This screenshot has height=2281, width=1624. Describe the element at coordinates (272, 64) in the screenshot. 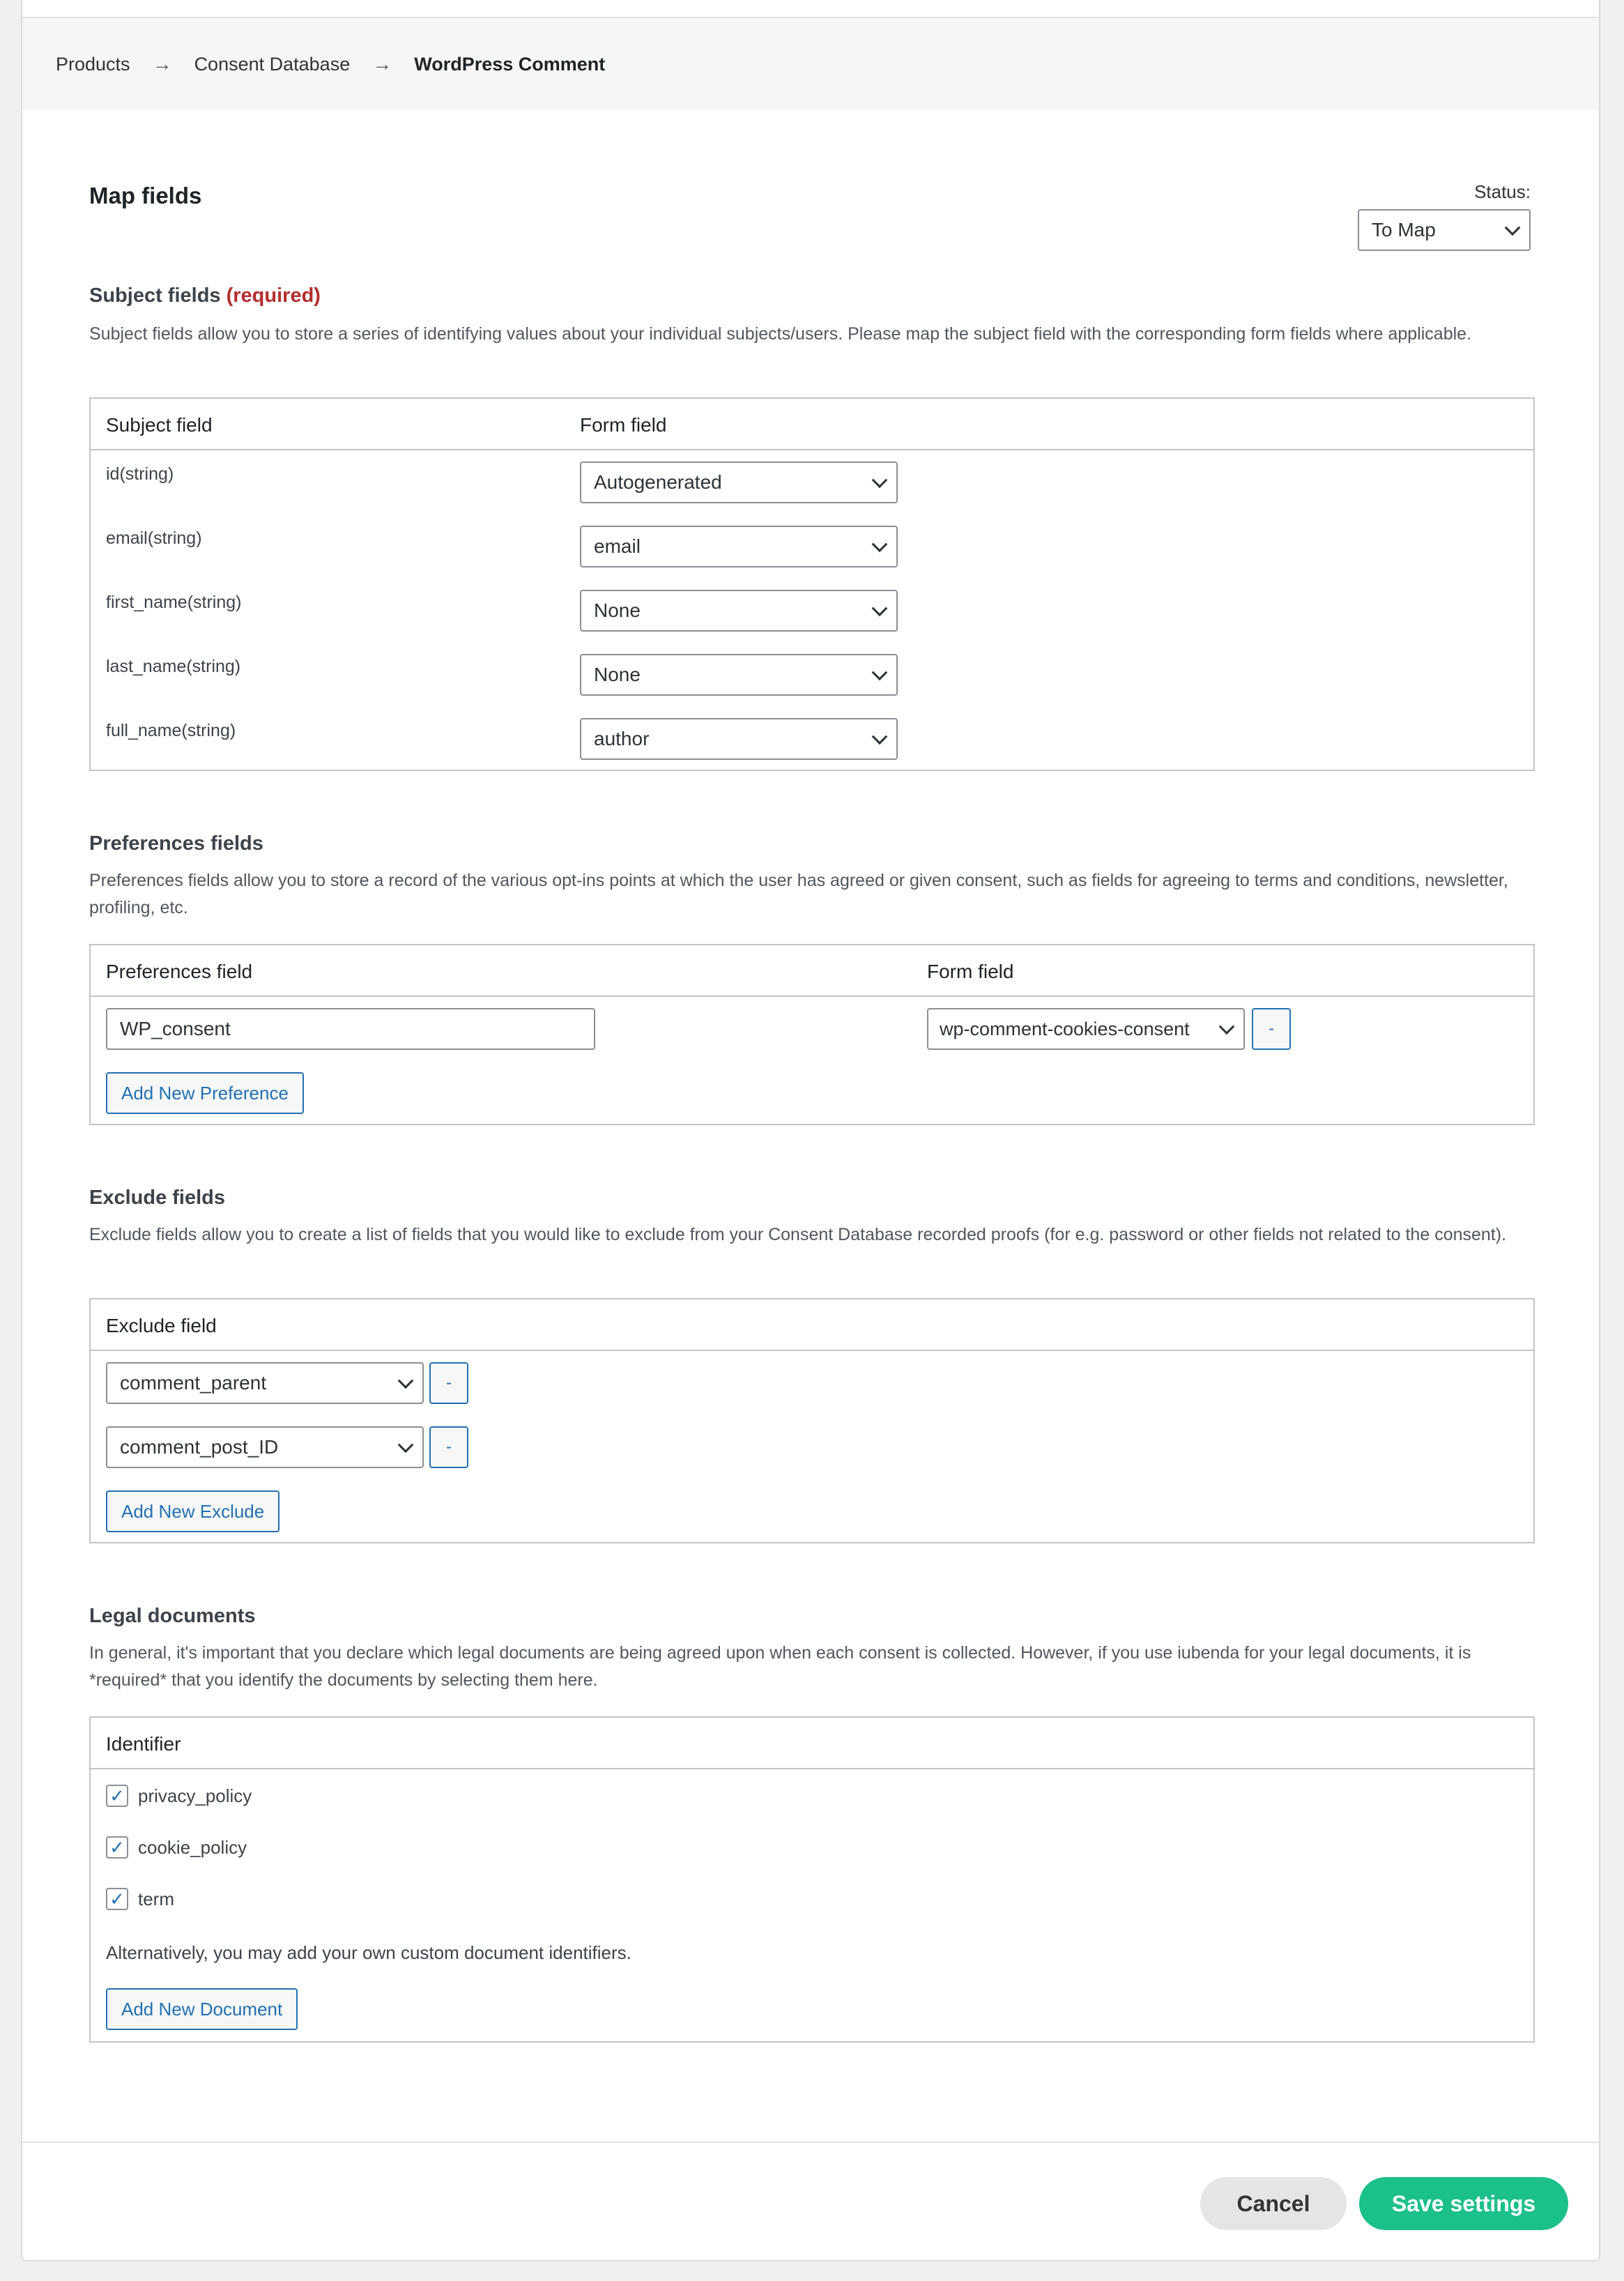

I see `breadcrumb-consent-database: Consent Database` at that location.